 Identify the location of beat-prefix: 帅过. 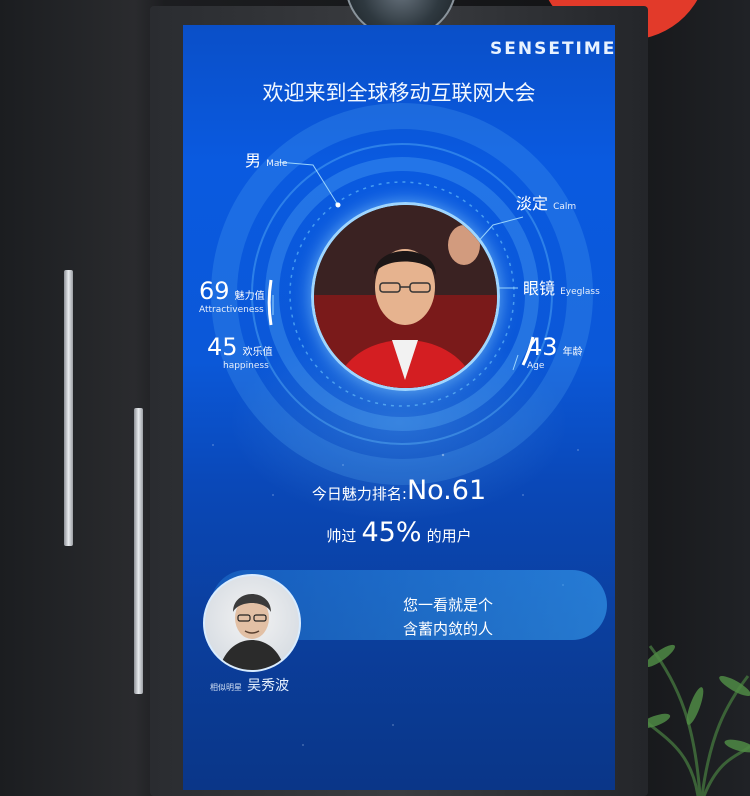
(341, 536).